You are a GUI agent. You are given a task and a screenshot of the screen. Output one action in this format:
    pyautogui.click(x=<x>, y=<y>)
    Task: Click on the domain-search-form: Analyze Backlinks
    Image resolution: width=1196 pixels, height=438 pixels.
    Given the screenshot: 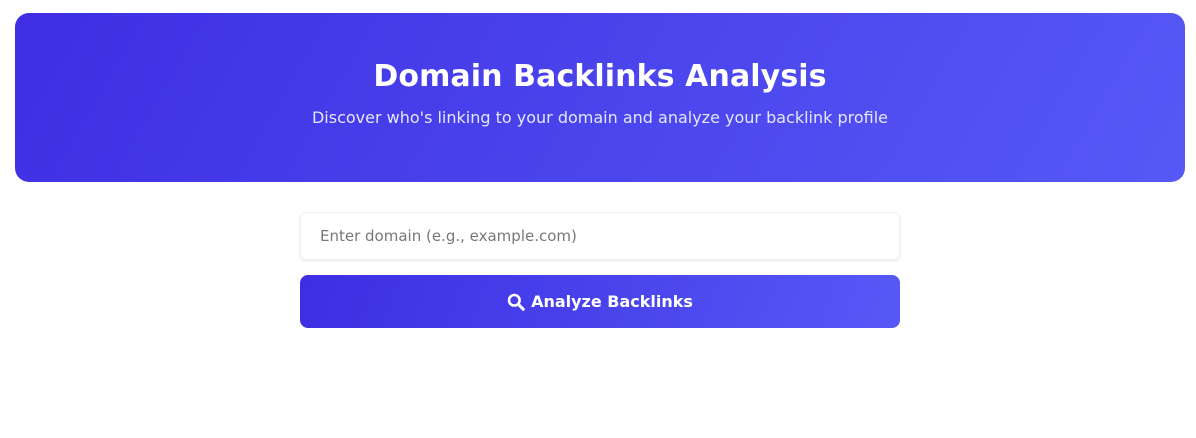 What is the action you would take?
    pyautogui.click(x=600, y=270)
    